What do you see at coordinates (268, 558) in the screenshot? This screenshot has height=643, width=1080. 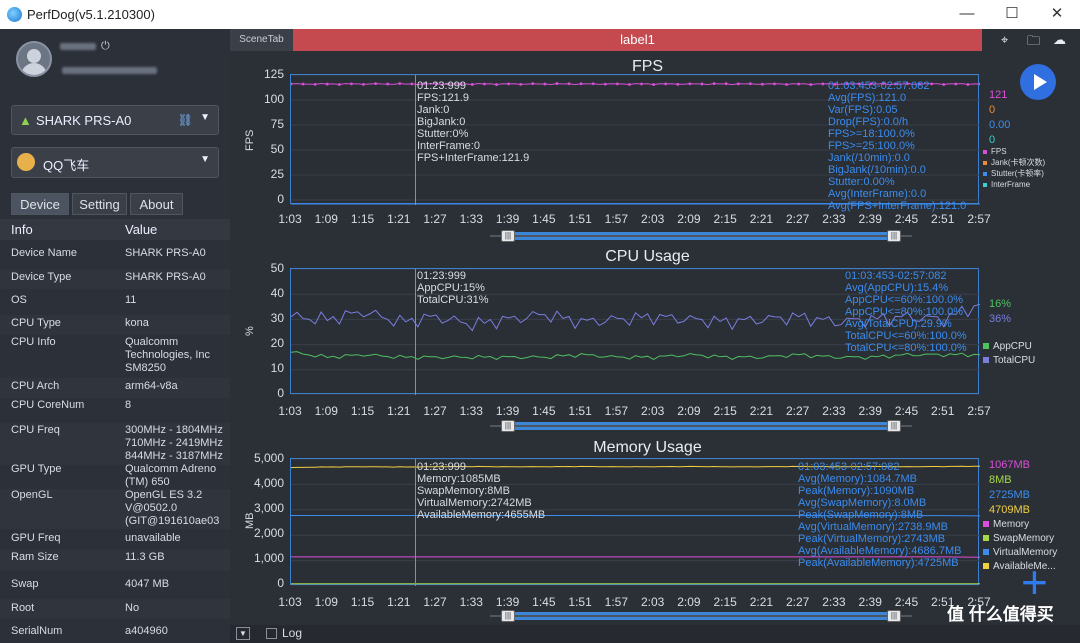 I see `y-tick-label: 1,000` at bounding box center [268, 558].